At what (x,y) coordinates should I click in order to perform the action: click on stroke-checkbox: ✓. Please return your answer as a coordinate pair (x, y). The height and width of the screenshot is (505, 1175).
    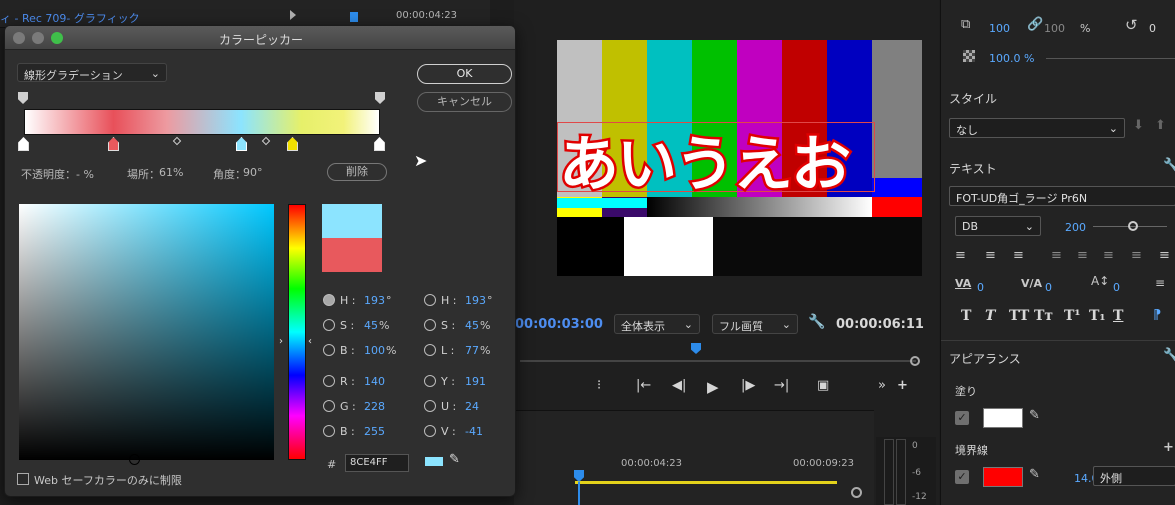
    Looking at the image, I should click on (962, 477).